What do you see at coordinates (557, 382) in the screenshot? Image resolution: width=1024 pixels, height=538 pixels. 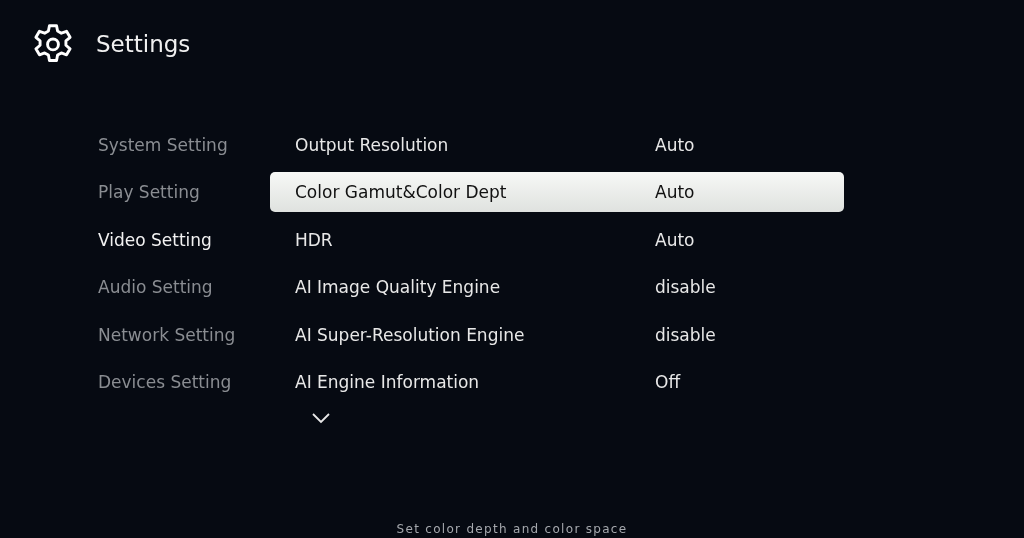 I see `setting-row: AI Engine Information Off` at bounding box center [557, 382].